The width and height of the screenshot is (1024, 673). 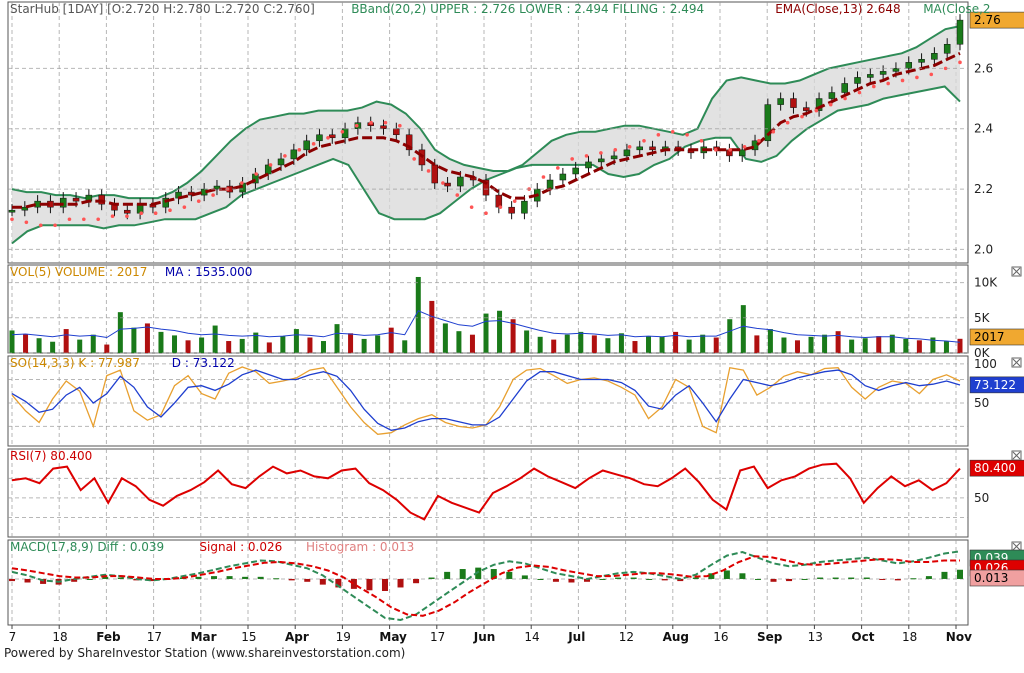 What do you see at coordinates (360, 547) in the screenshot?
I see `panel-header-macd-2: Histogram : 0.013` at bounding box center [360, 547].